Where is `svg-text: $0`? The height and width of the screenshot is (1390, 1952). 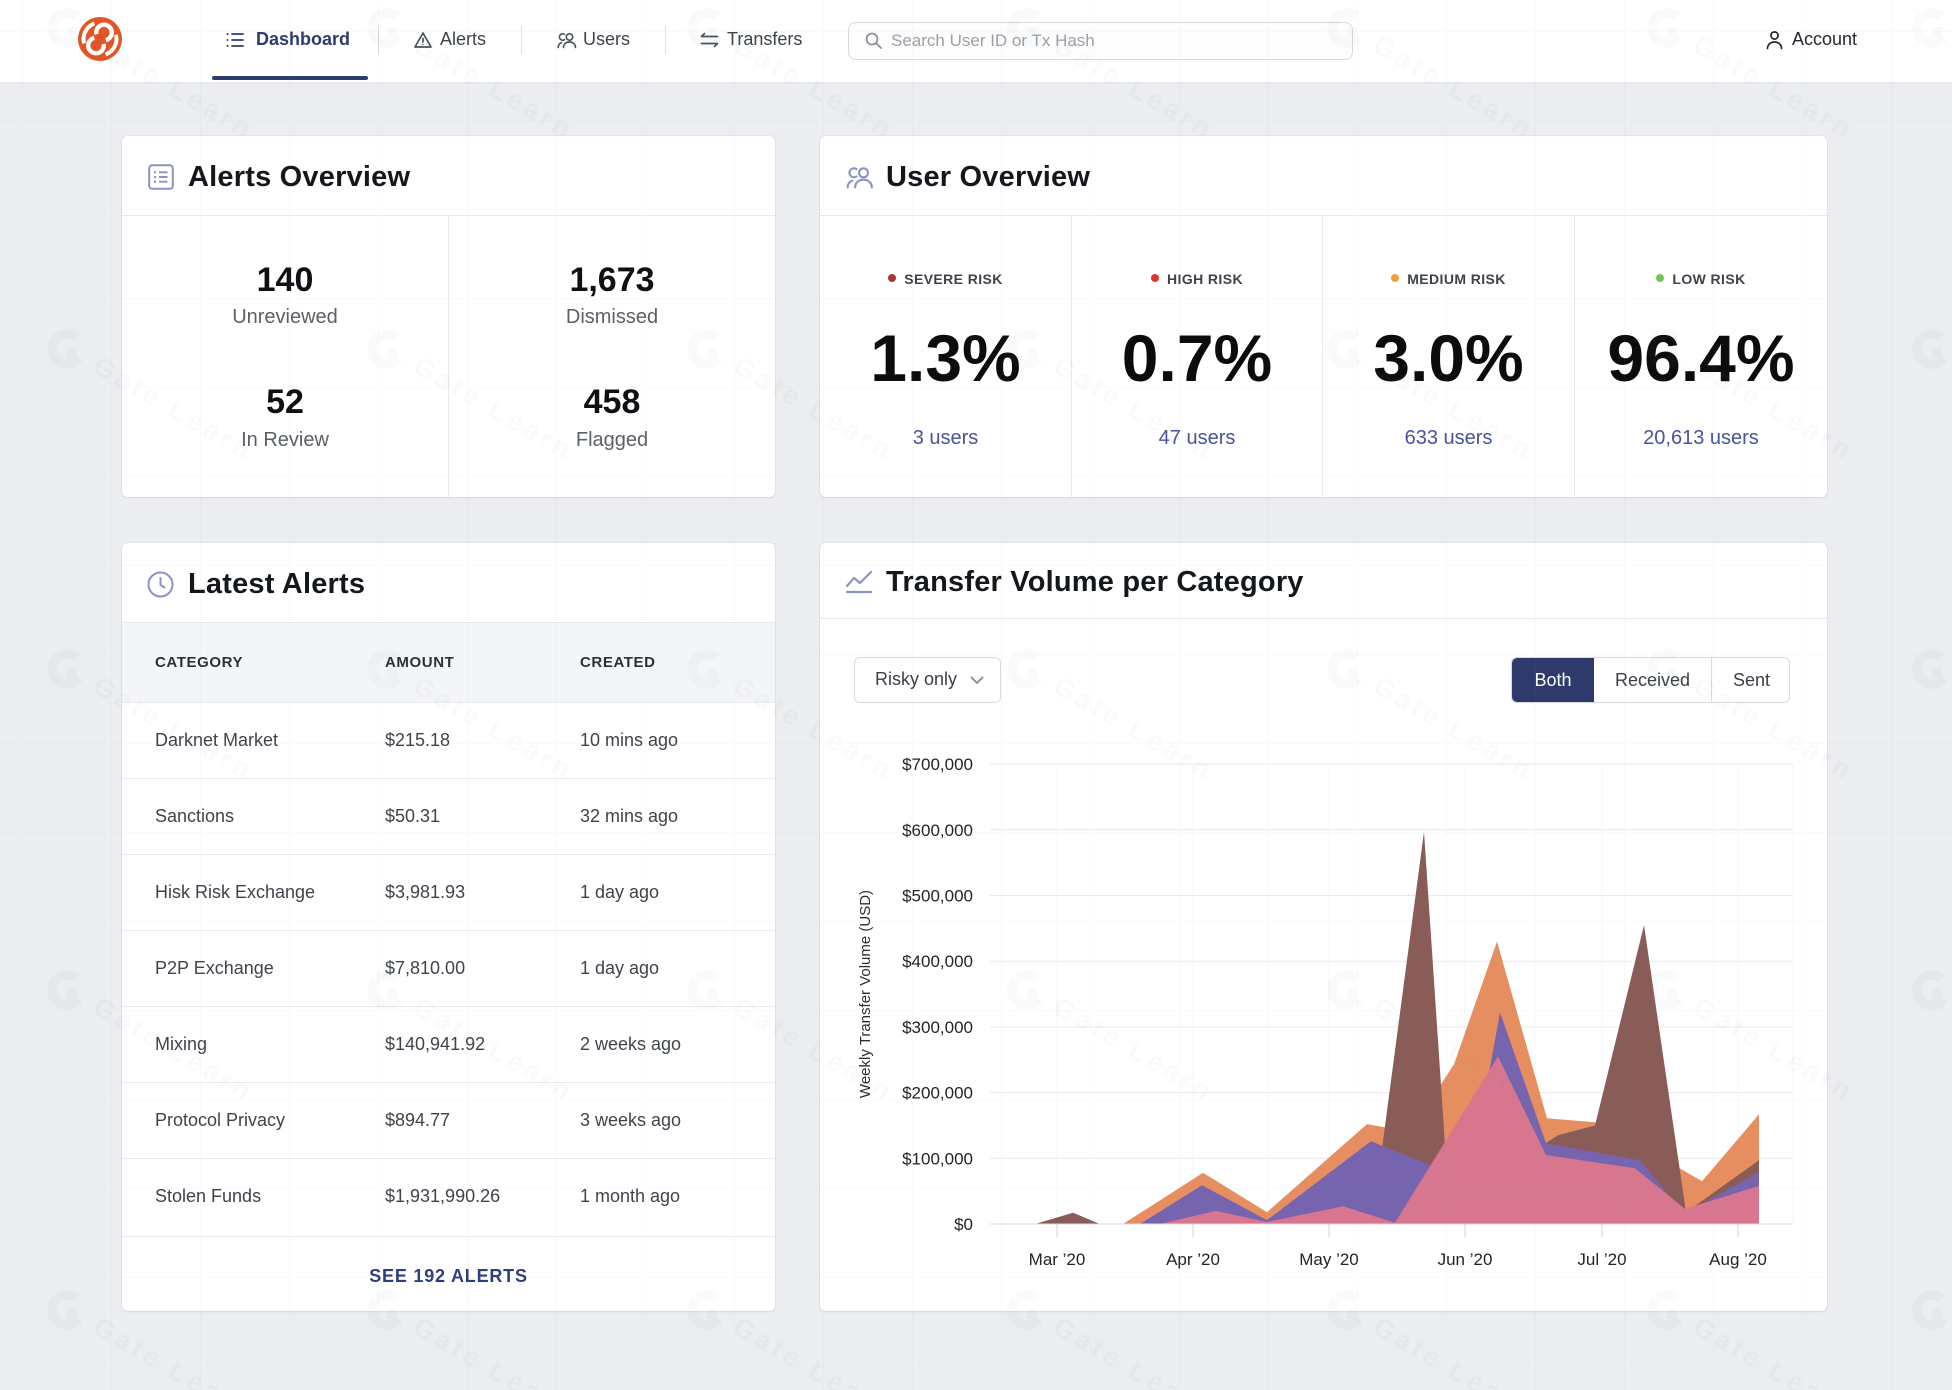
svg-text: $0 is located at coordinates (963, 1224).